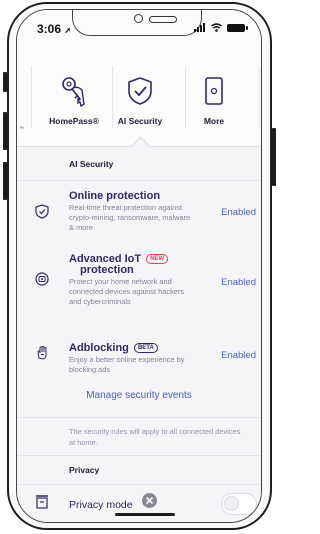 This screenshot has height=534, width=320. I want to click on status-time: 3:06 ➚, so click(54, 29).